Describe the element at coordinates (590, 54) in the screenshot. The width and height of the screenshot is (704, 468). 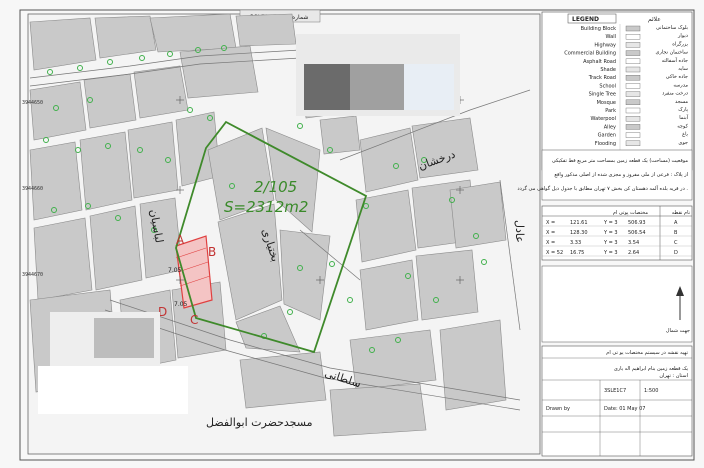
I see `legend-item-en: Commercial Building` at that location.